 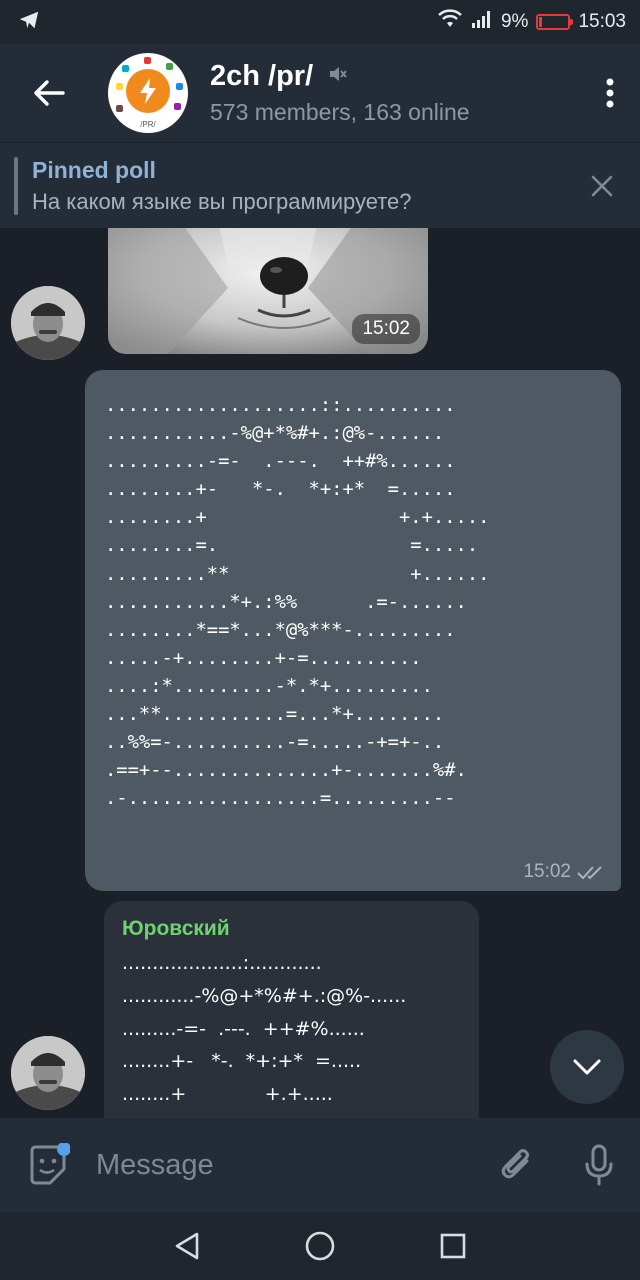 I want to click on circle-home-icon, so click(x=320, y=1246).